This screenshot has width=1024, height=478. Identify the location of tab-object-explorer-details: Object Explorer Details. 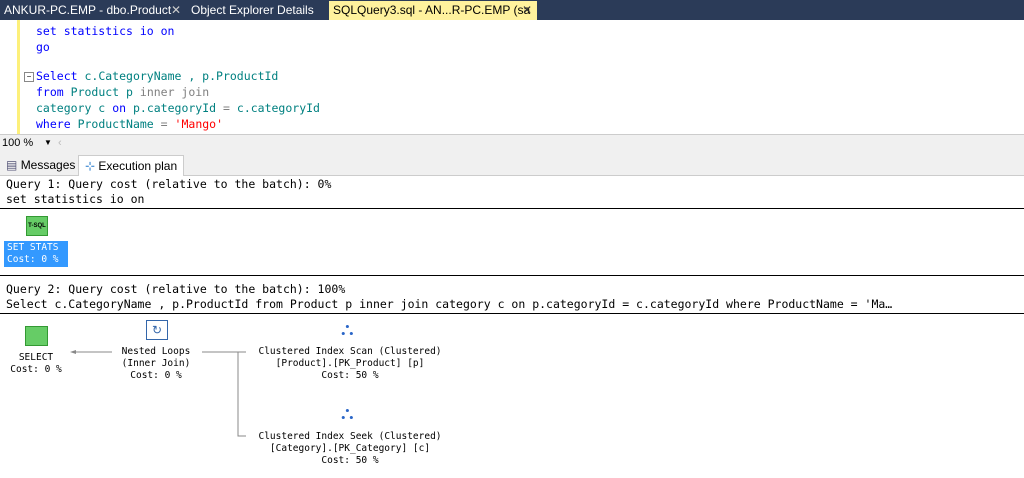
(257, 10).